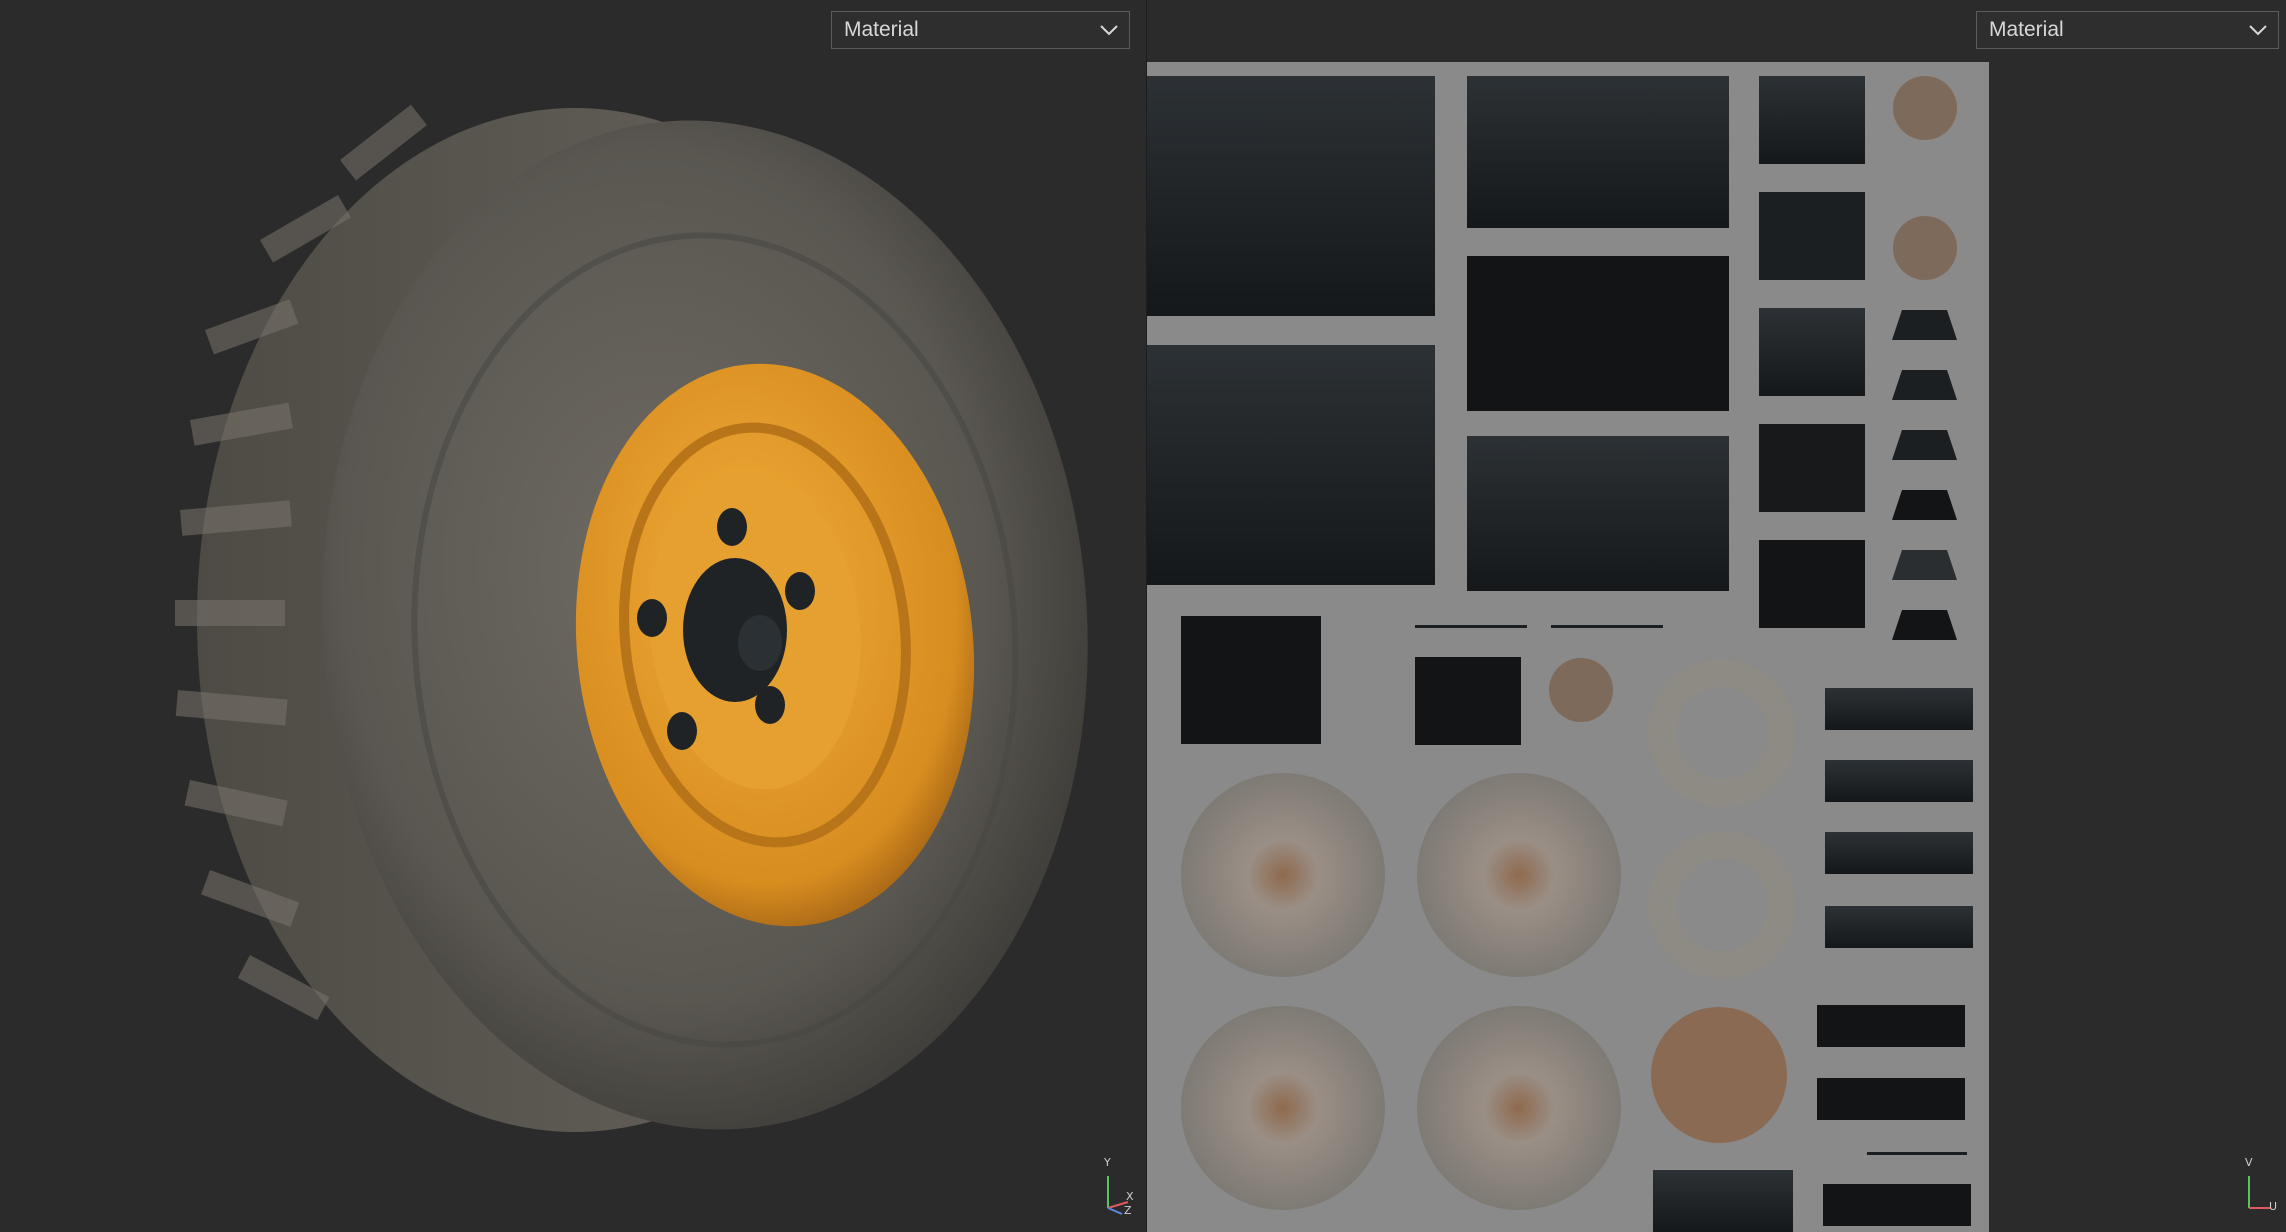 The height and width of the screenshot is (1232, 2286). I want to click on axis-label-y: Y, so click(1107, 1162).